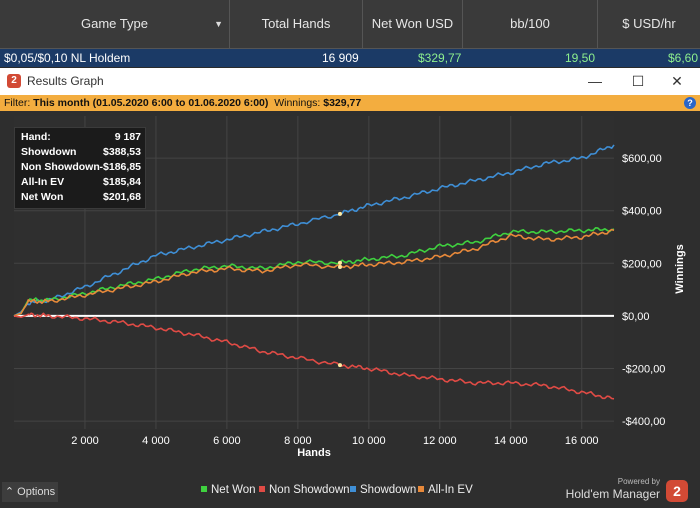  I want to click on stat-label: All-In EV, so click(43, 182).